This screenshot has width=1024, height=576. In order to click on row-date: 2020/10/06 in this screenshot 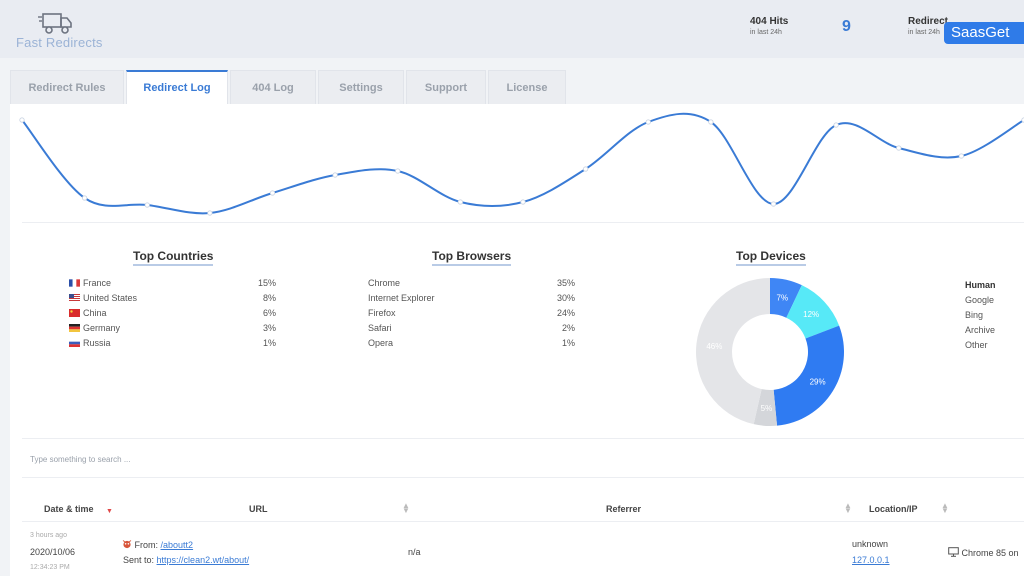, I will do `click(53, 552)`.